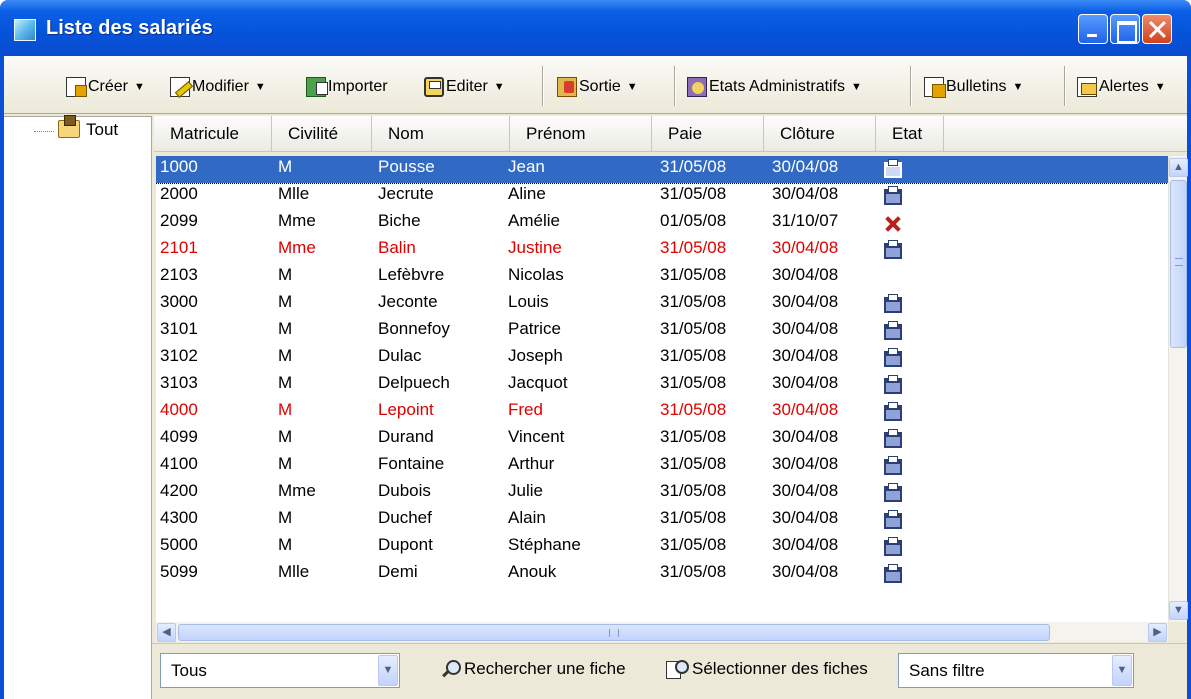 The height and width of the screenshot is (699, 1191). Describe the element at coordinates (399, 220) in the screenshot. I see `cell-nom: Biche` at that location.